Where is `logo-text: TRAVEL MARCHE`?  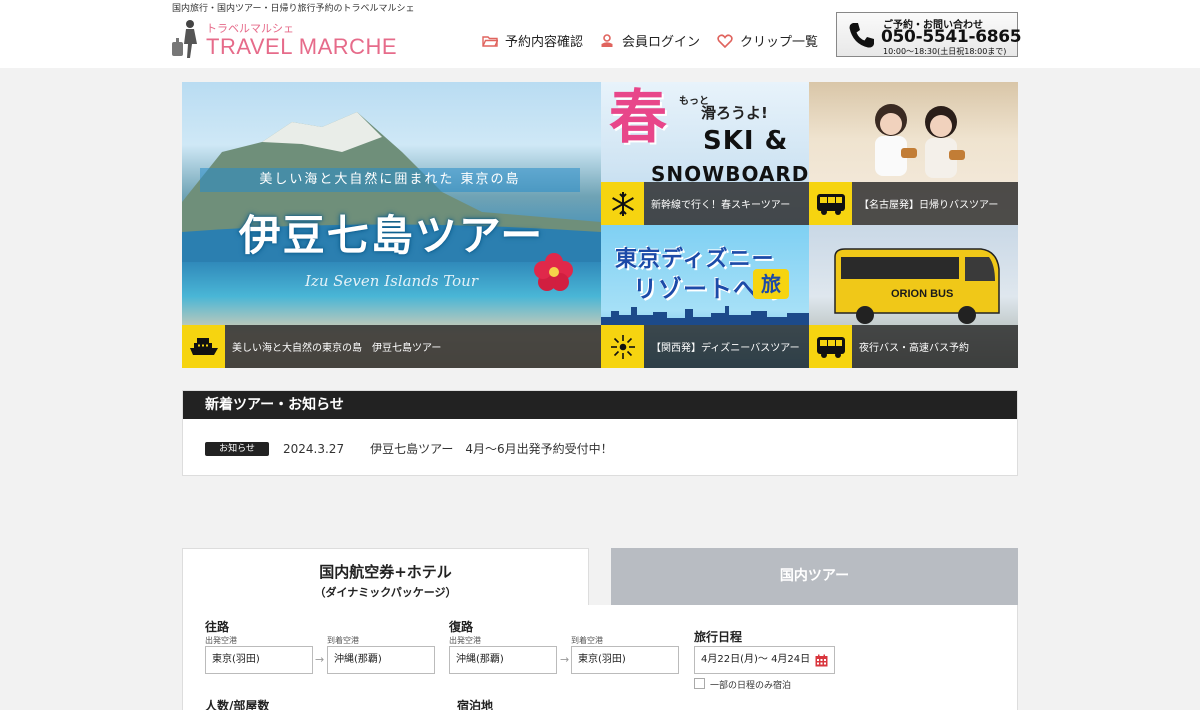 logo-text: TRAVEL MARCHE is located at coordinates (302, 46).